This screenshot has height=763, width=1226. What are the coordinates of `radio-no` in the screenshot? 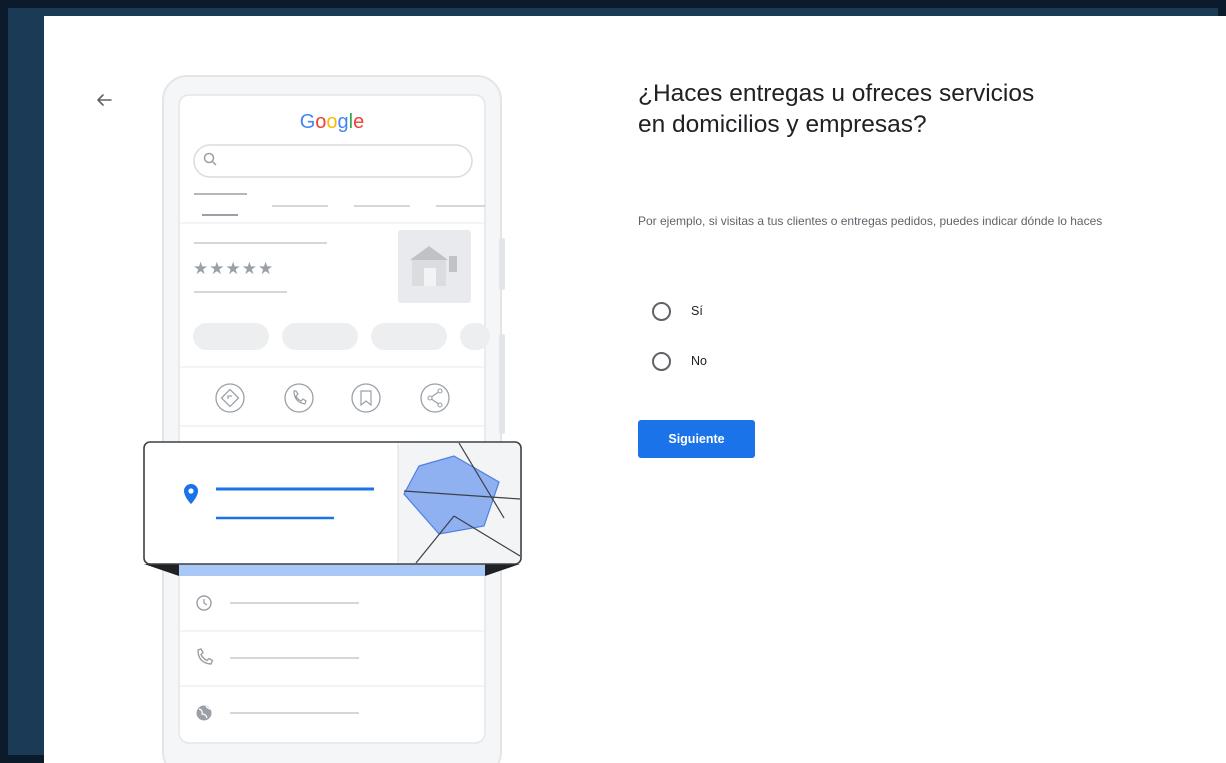 It's located at (661, 361).